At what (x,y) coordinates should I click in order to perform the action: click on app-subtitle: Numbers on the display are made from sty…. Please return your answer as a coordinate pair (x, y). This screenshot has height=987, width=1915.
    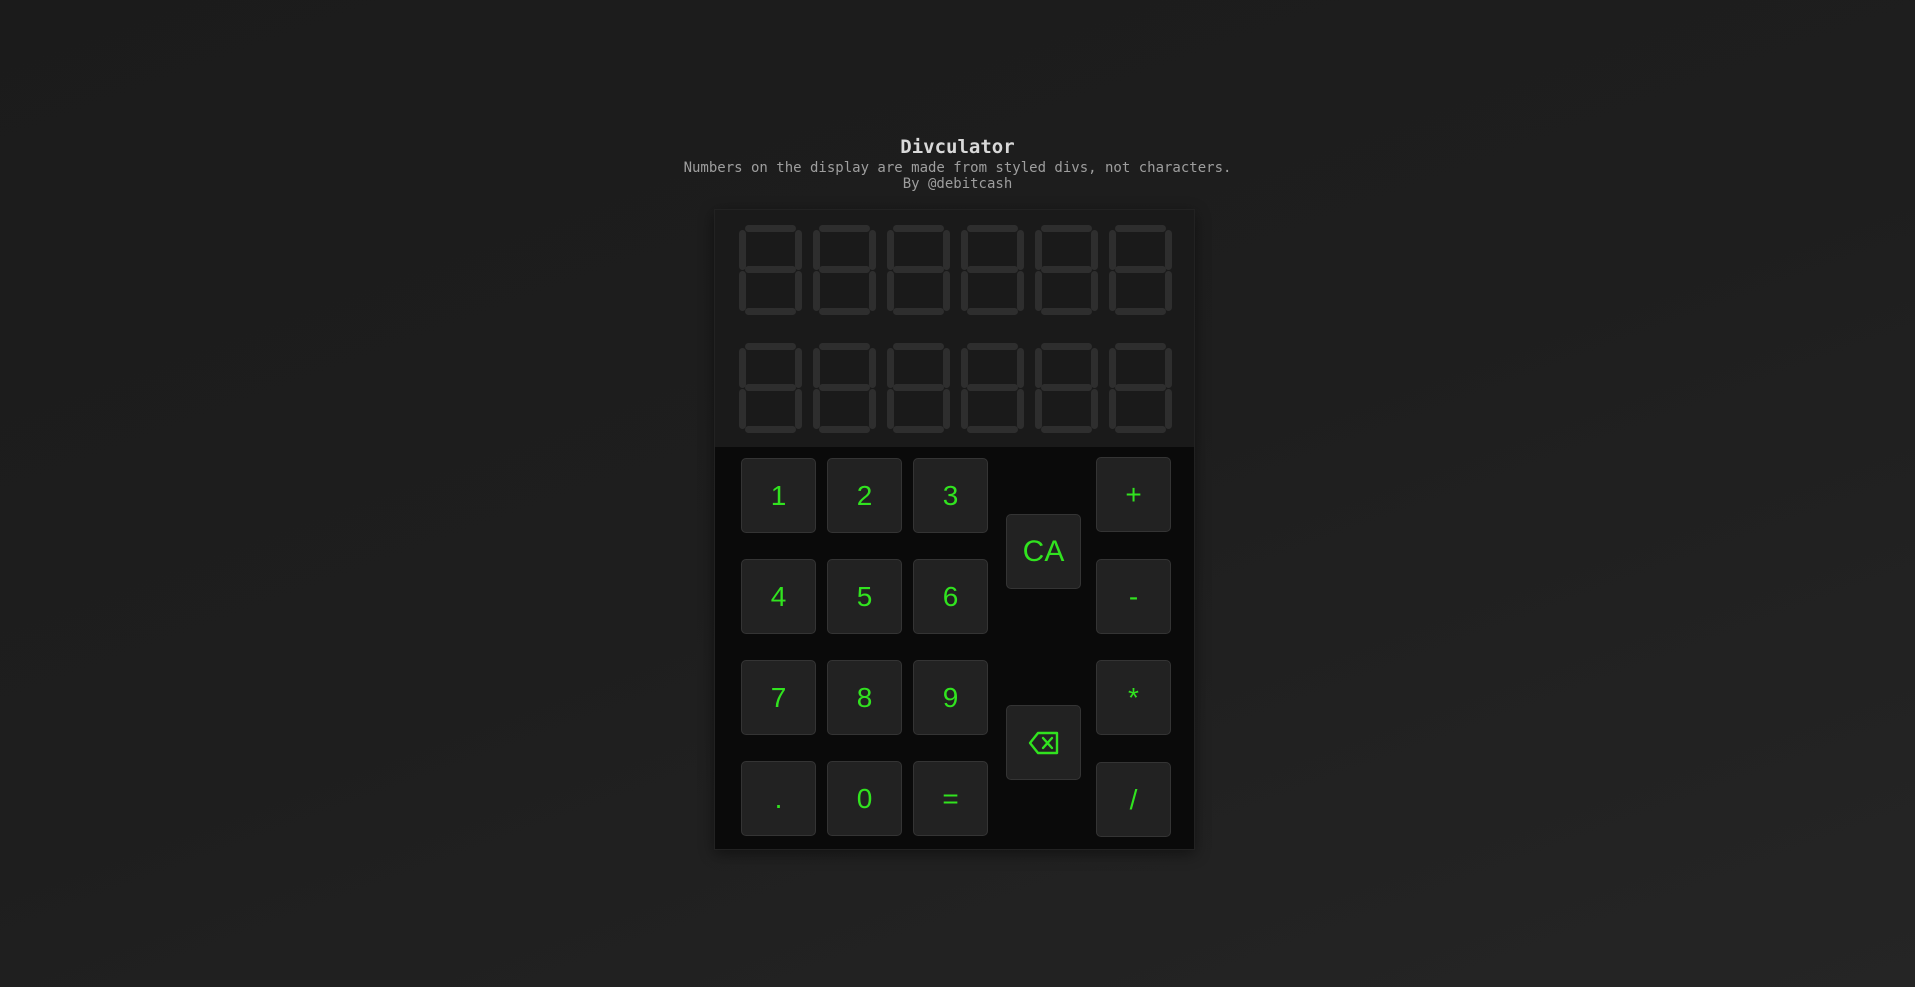
    Looking at the image, I should click on (957, 168).